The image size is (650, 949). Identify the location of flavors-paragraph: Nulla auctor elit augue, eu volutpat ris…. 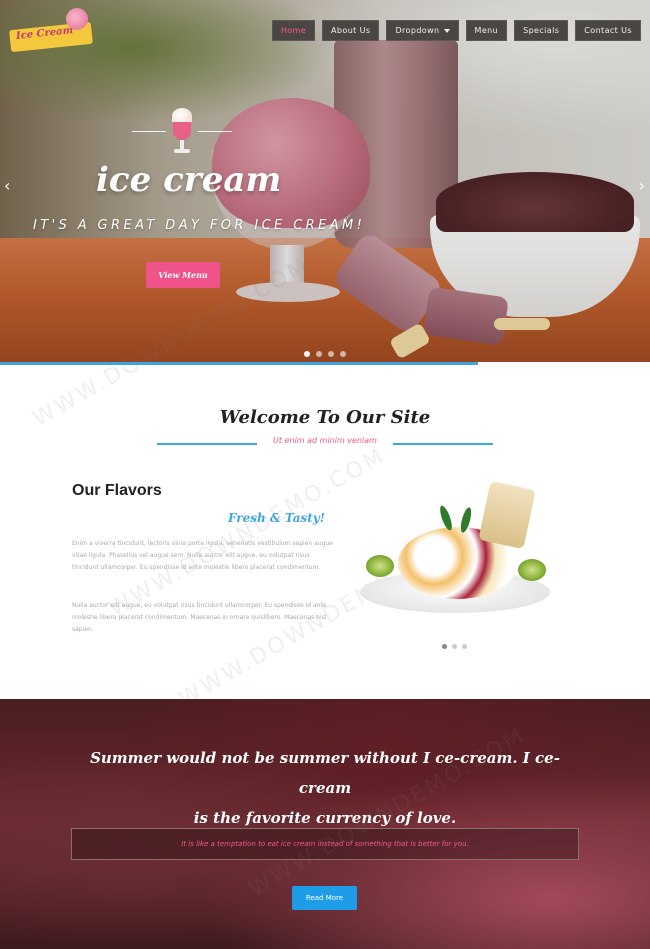
(199, 617).